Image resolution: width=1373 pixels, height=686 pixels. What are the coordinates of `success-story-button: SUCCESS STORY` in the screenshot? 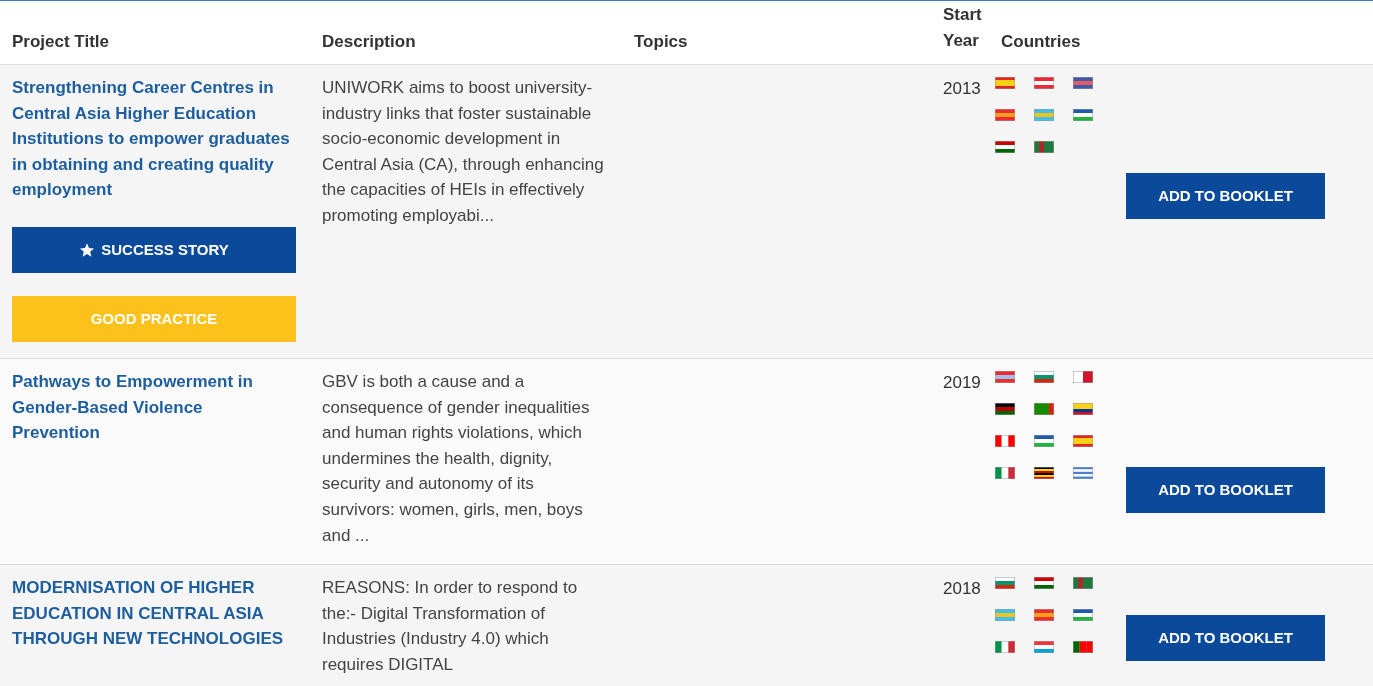 It's located at (154, 249).